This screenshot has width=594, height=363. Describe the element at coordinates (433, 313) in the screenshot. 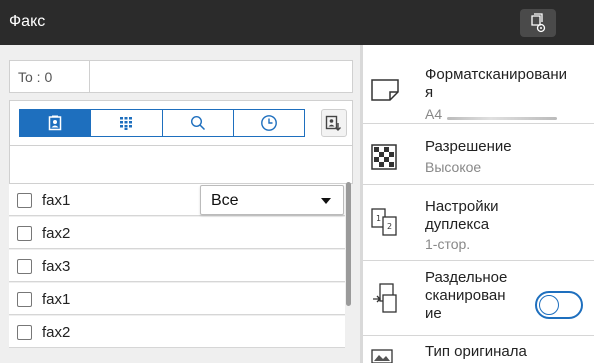

I see `separate-scan-title-end: ие` at that location.